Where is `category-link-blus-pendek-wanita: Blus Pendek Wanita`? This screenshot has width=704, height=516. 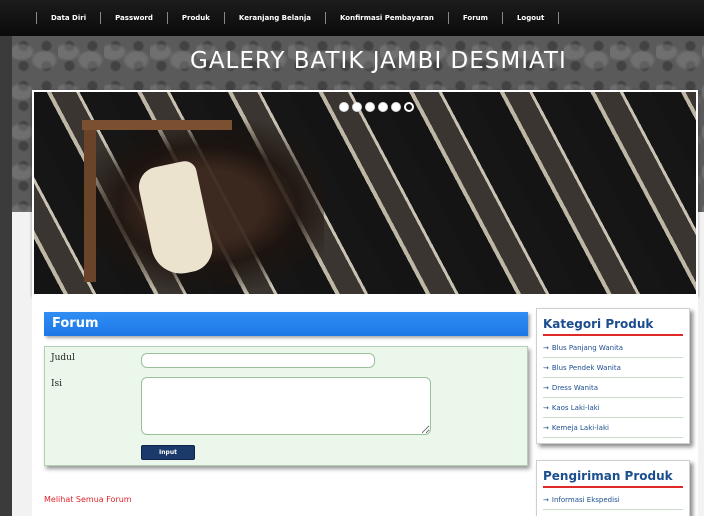 category-link-blus-pendek-wanita: Blus Pendek Wanita is located at coordinates (586, 368).